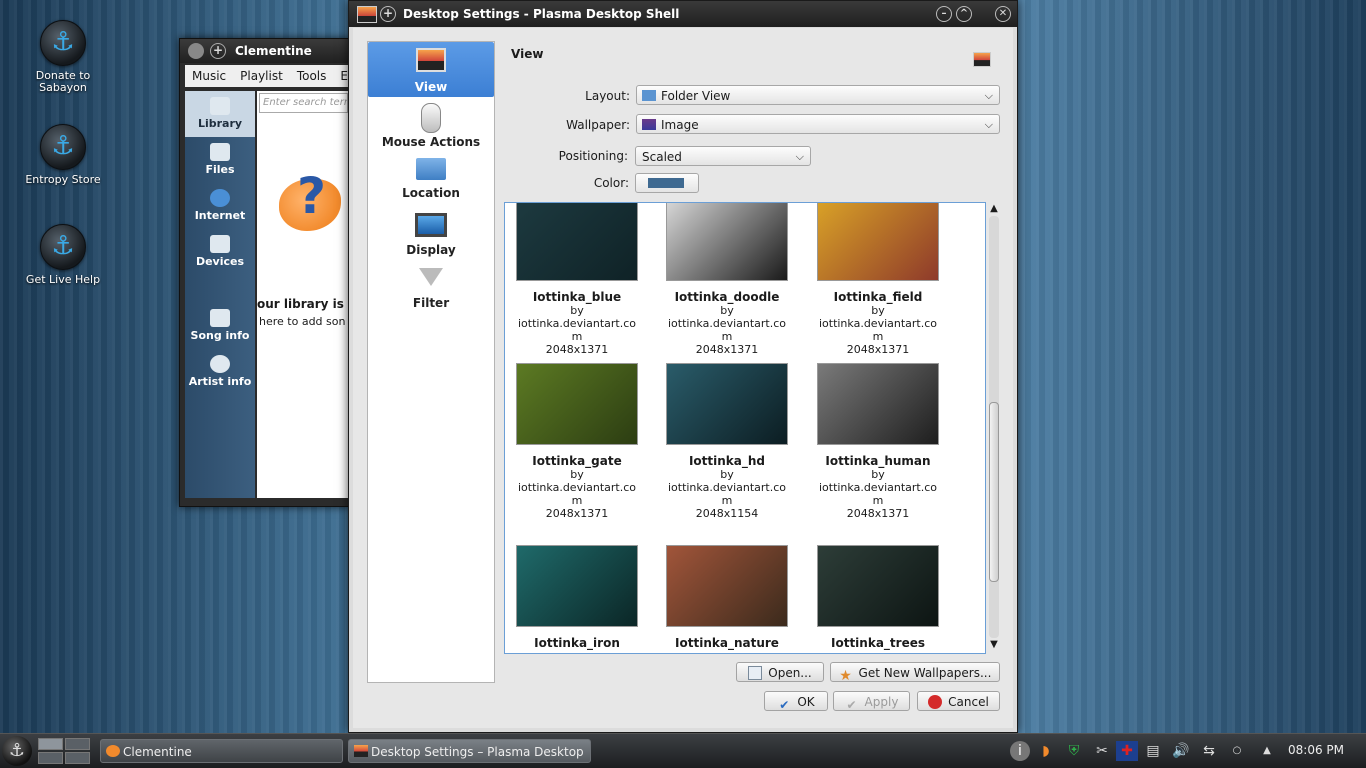  I want to click on page-location: Location, so click(431, 179).